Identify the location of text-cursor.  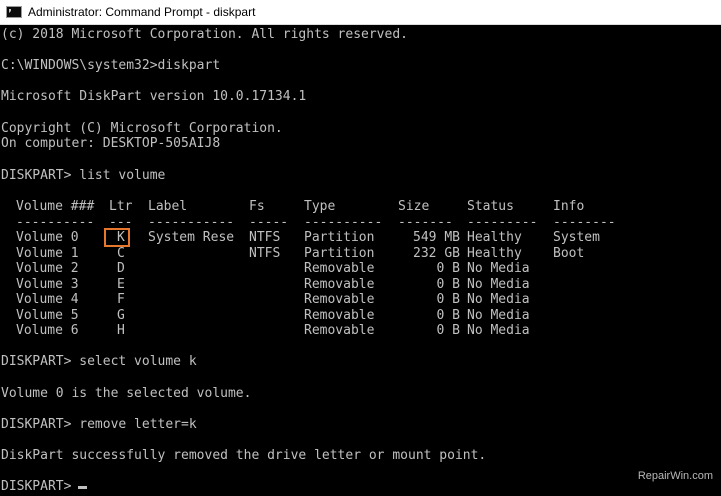
(82, 487).